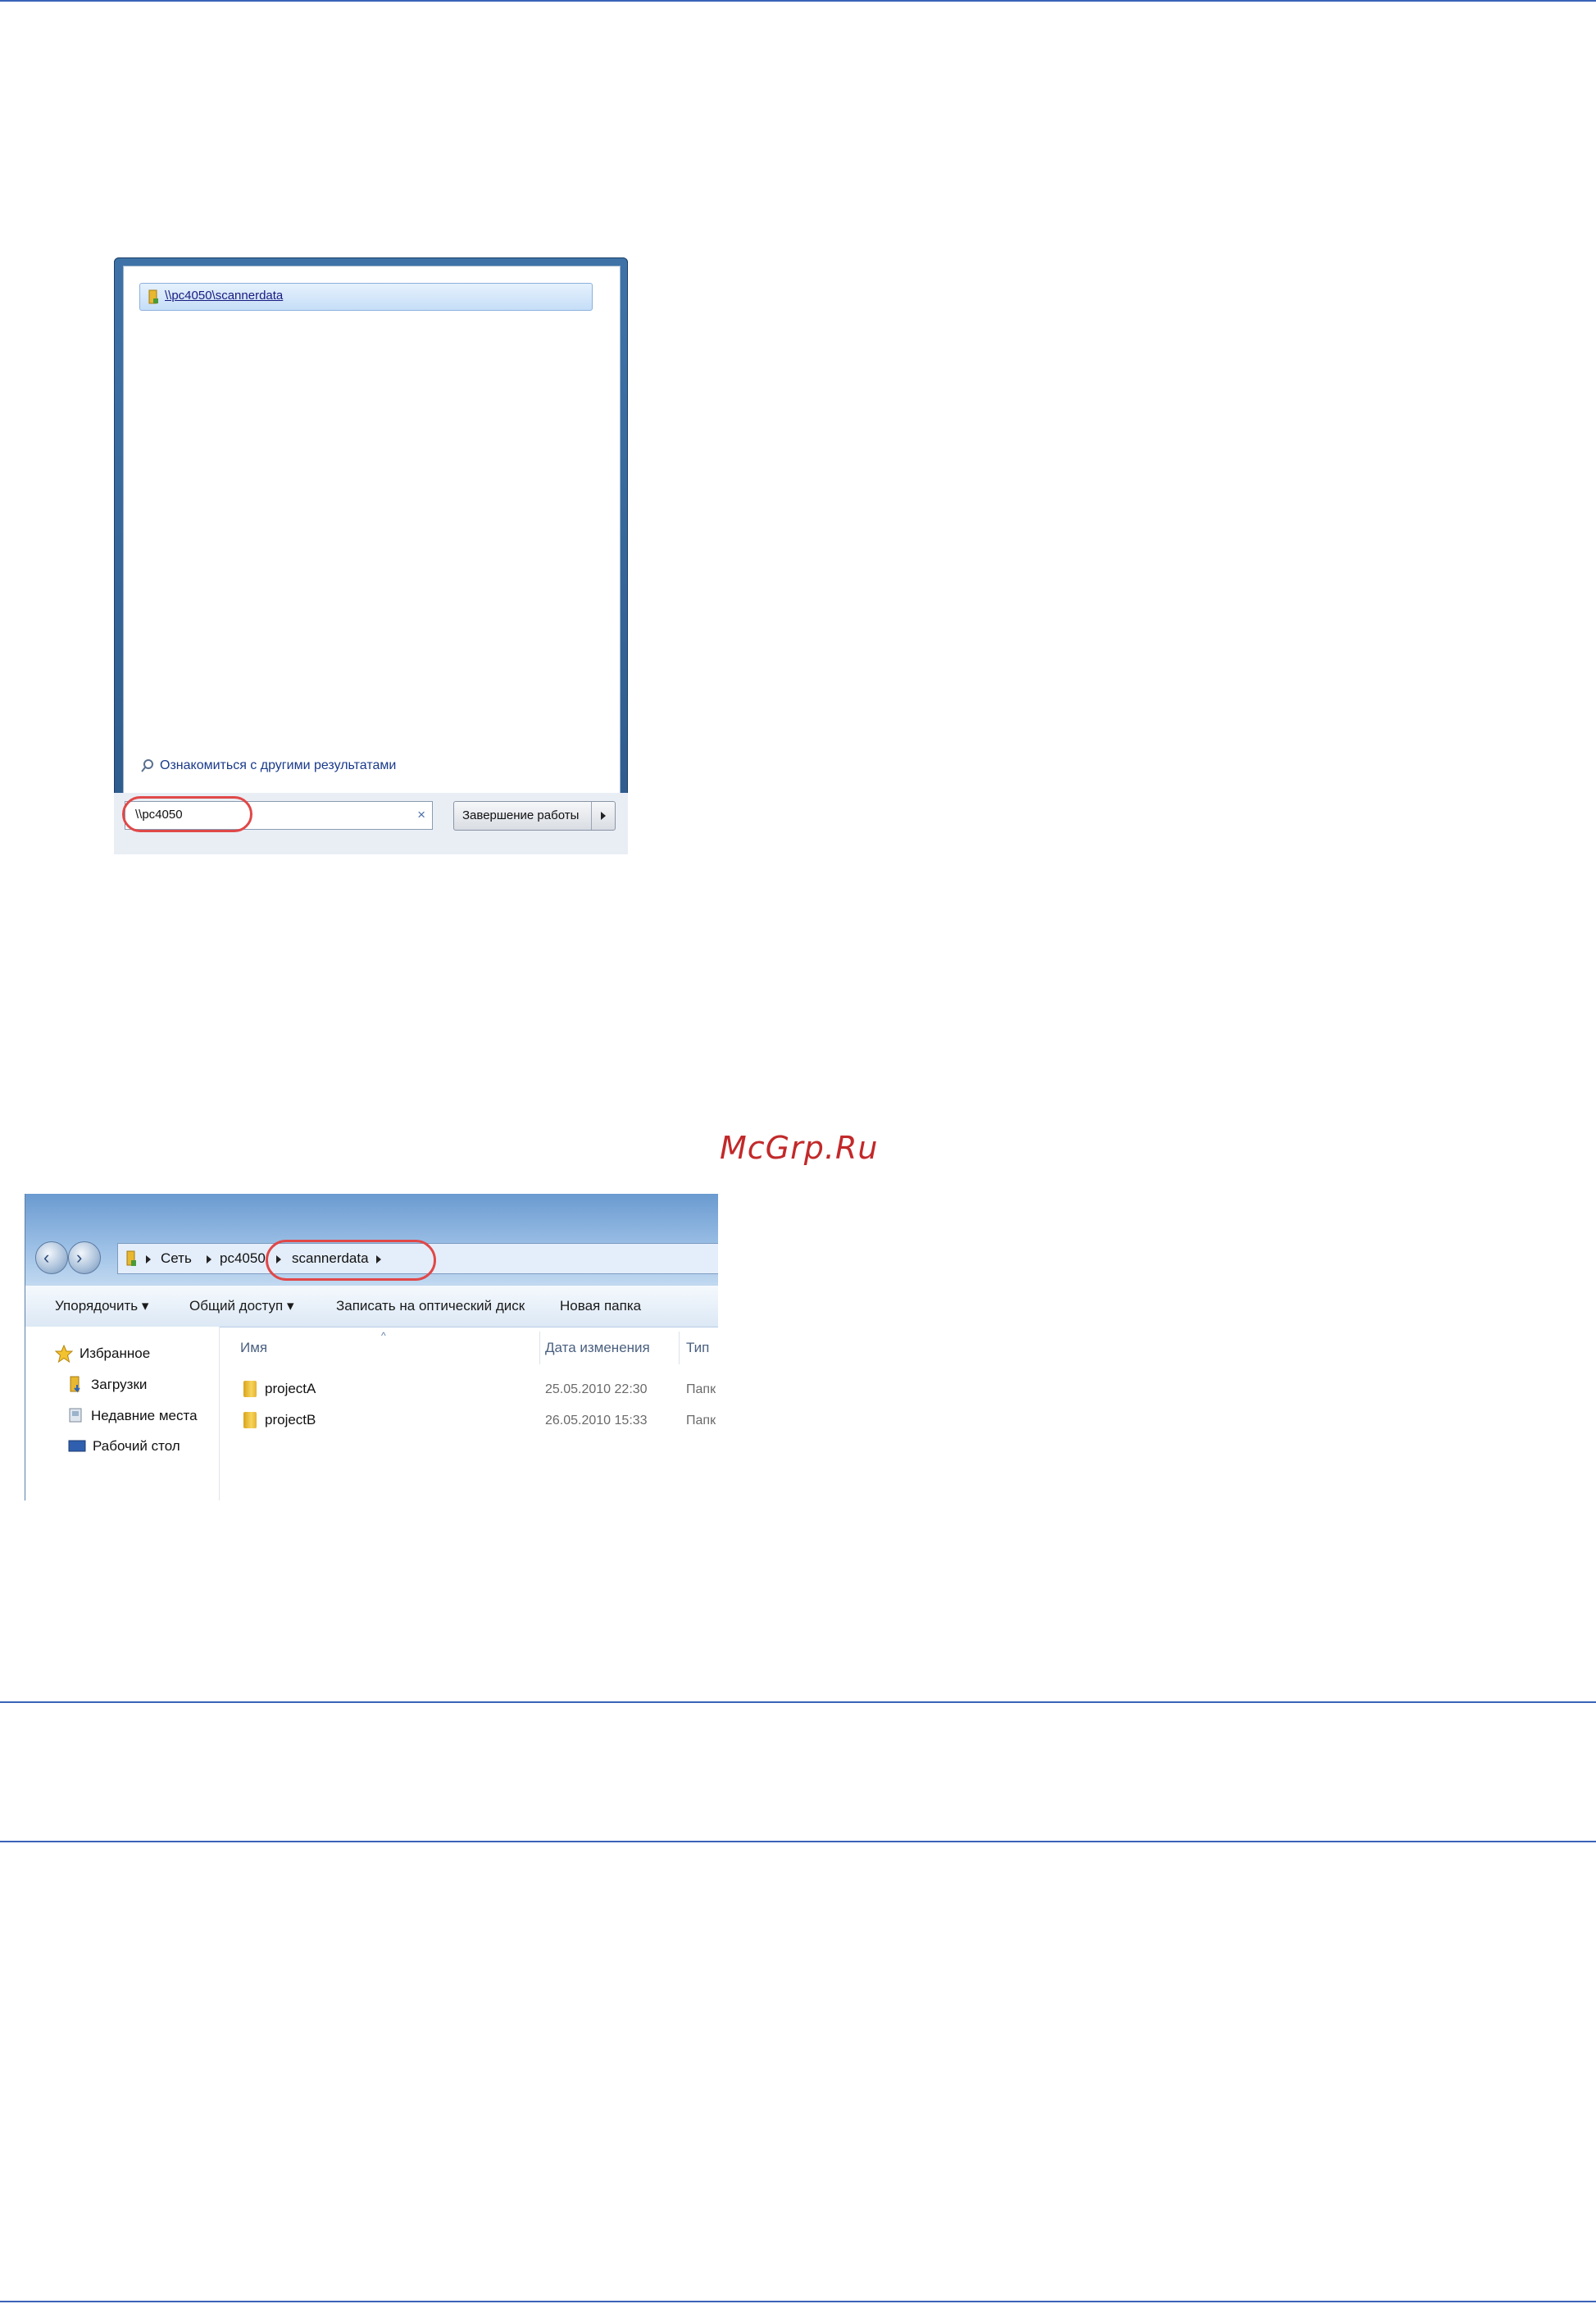  What do you see at coordinates (278, 765) in the screenshot?
I see `more-results-label: Ознакомиться с другими результатами` at bounding box center [278, 765].